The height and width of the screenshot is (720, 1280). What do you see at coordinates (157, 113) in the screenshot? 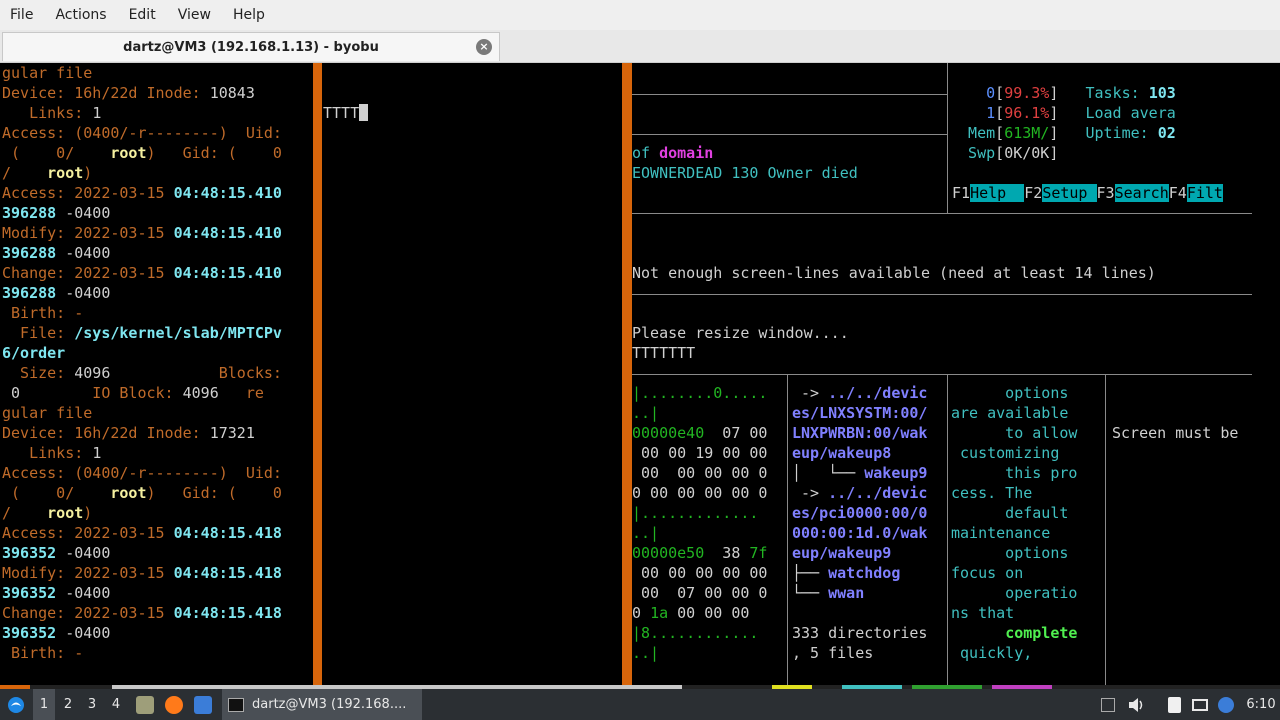
I see `pane1-line: Links: 1` at bounding box center [157, 113].